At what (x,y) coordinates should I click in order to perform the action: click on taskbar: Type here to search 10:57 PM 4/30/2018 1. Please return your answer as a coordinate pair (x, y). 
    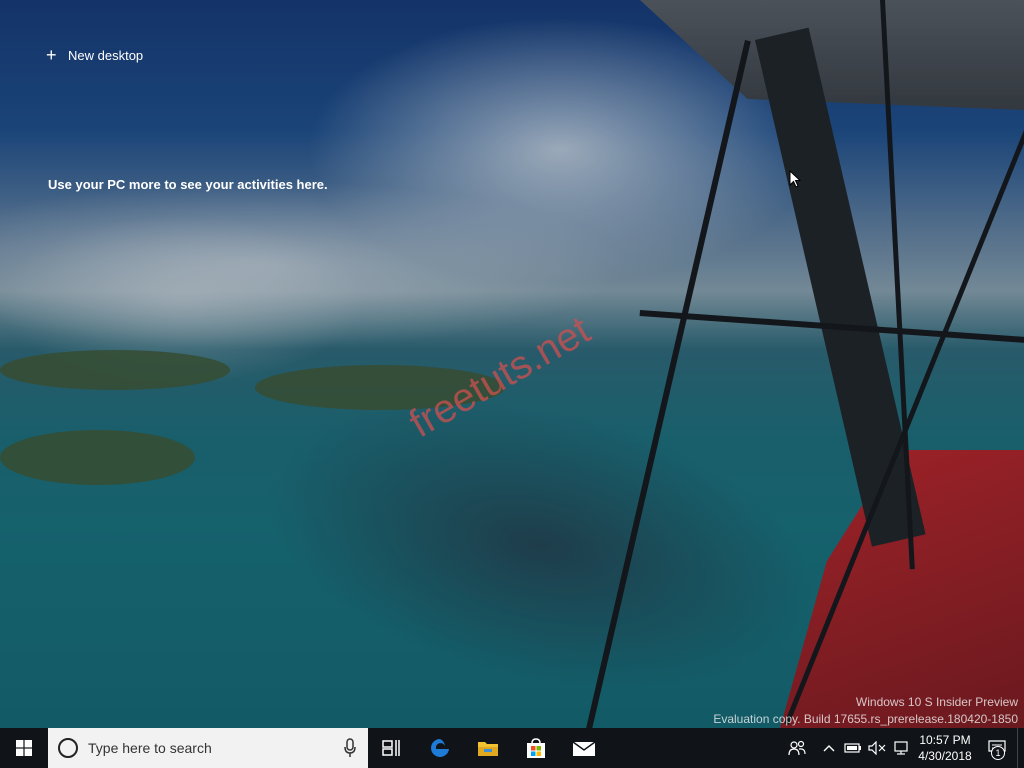
    Looking at the image, I should click on (512, 748).